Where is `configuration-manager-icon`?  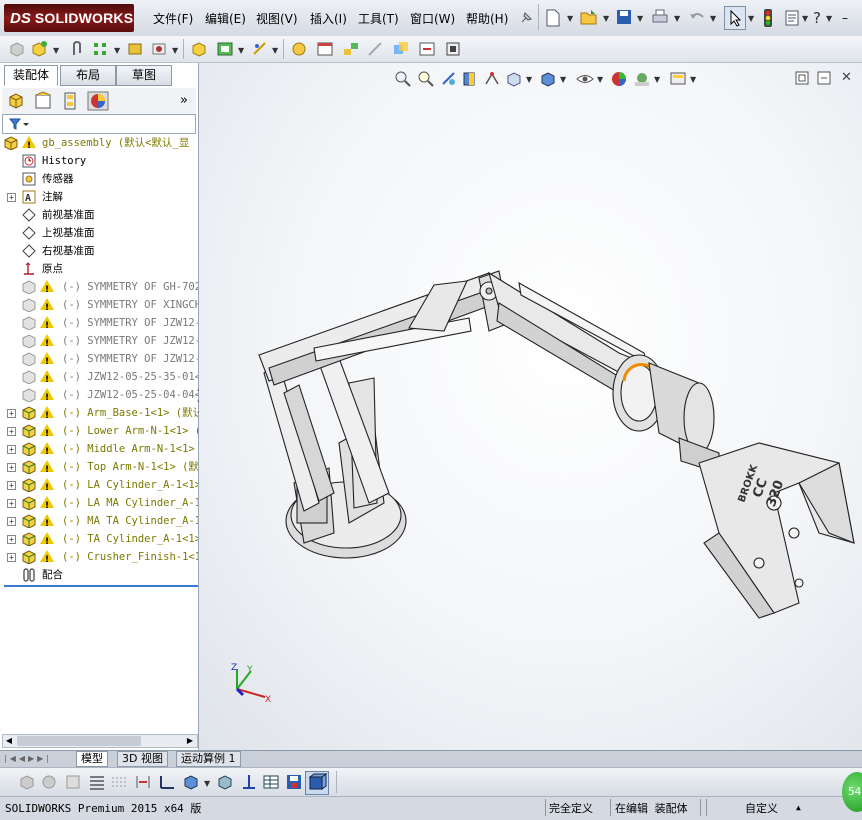
configuration-manager-icon is located at coordinates (70, 101).